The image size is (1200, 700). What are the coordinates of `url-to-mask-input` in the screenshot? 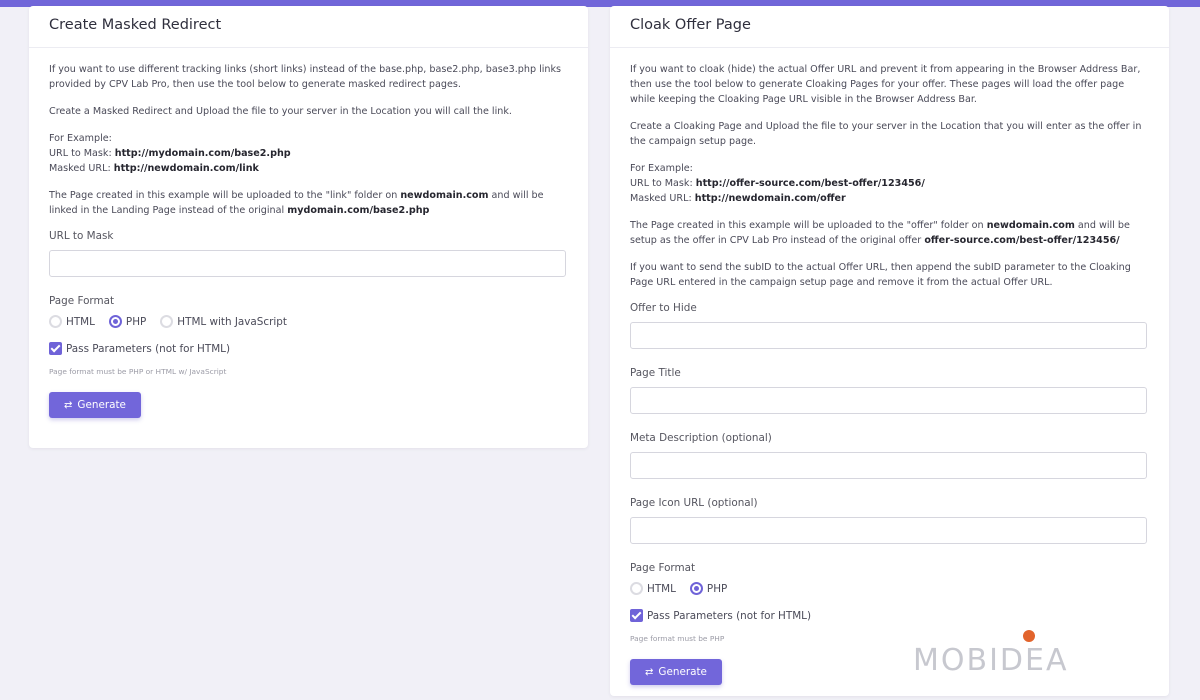 It's located at (307, 263).